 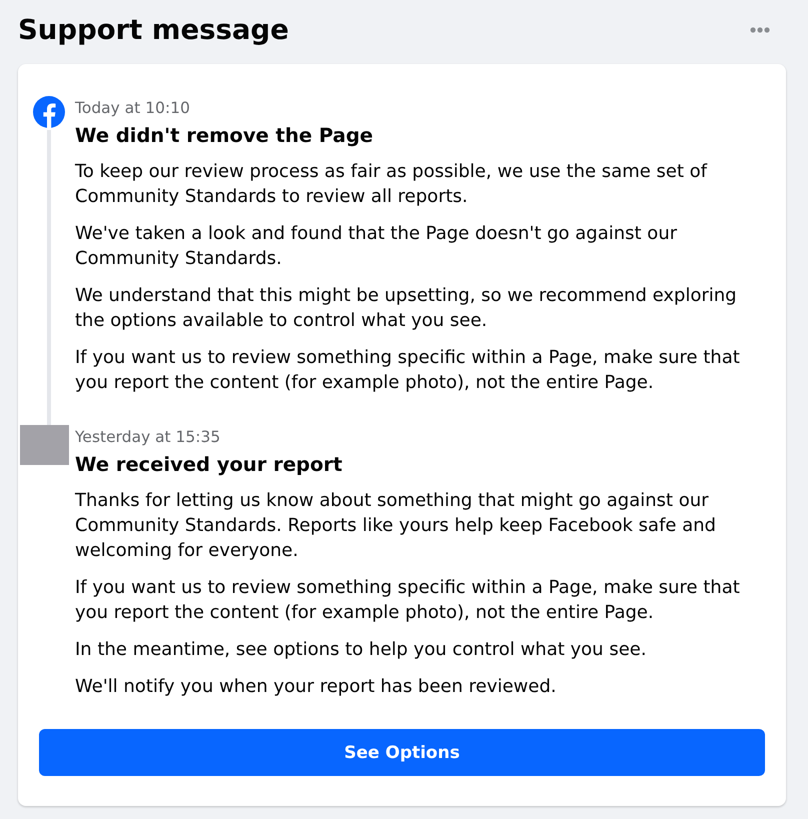 What do you see at coordinates (153, 30) in the screenshot?
I see `page-title: Support message` at bounding box center [153, 30].